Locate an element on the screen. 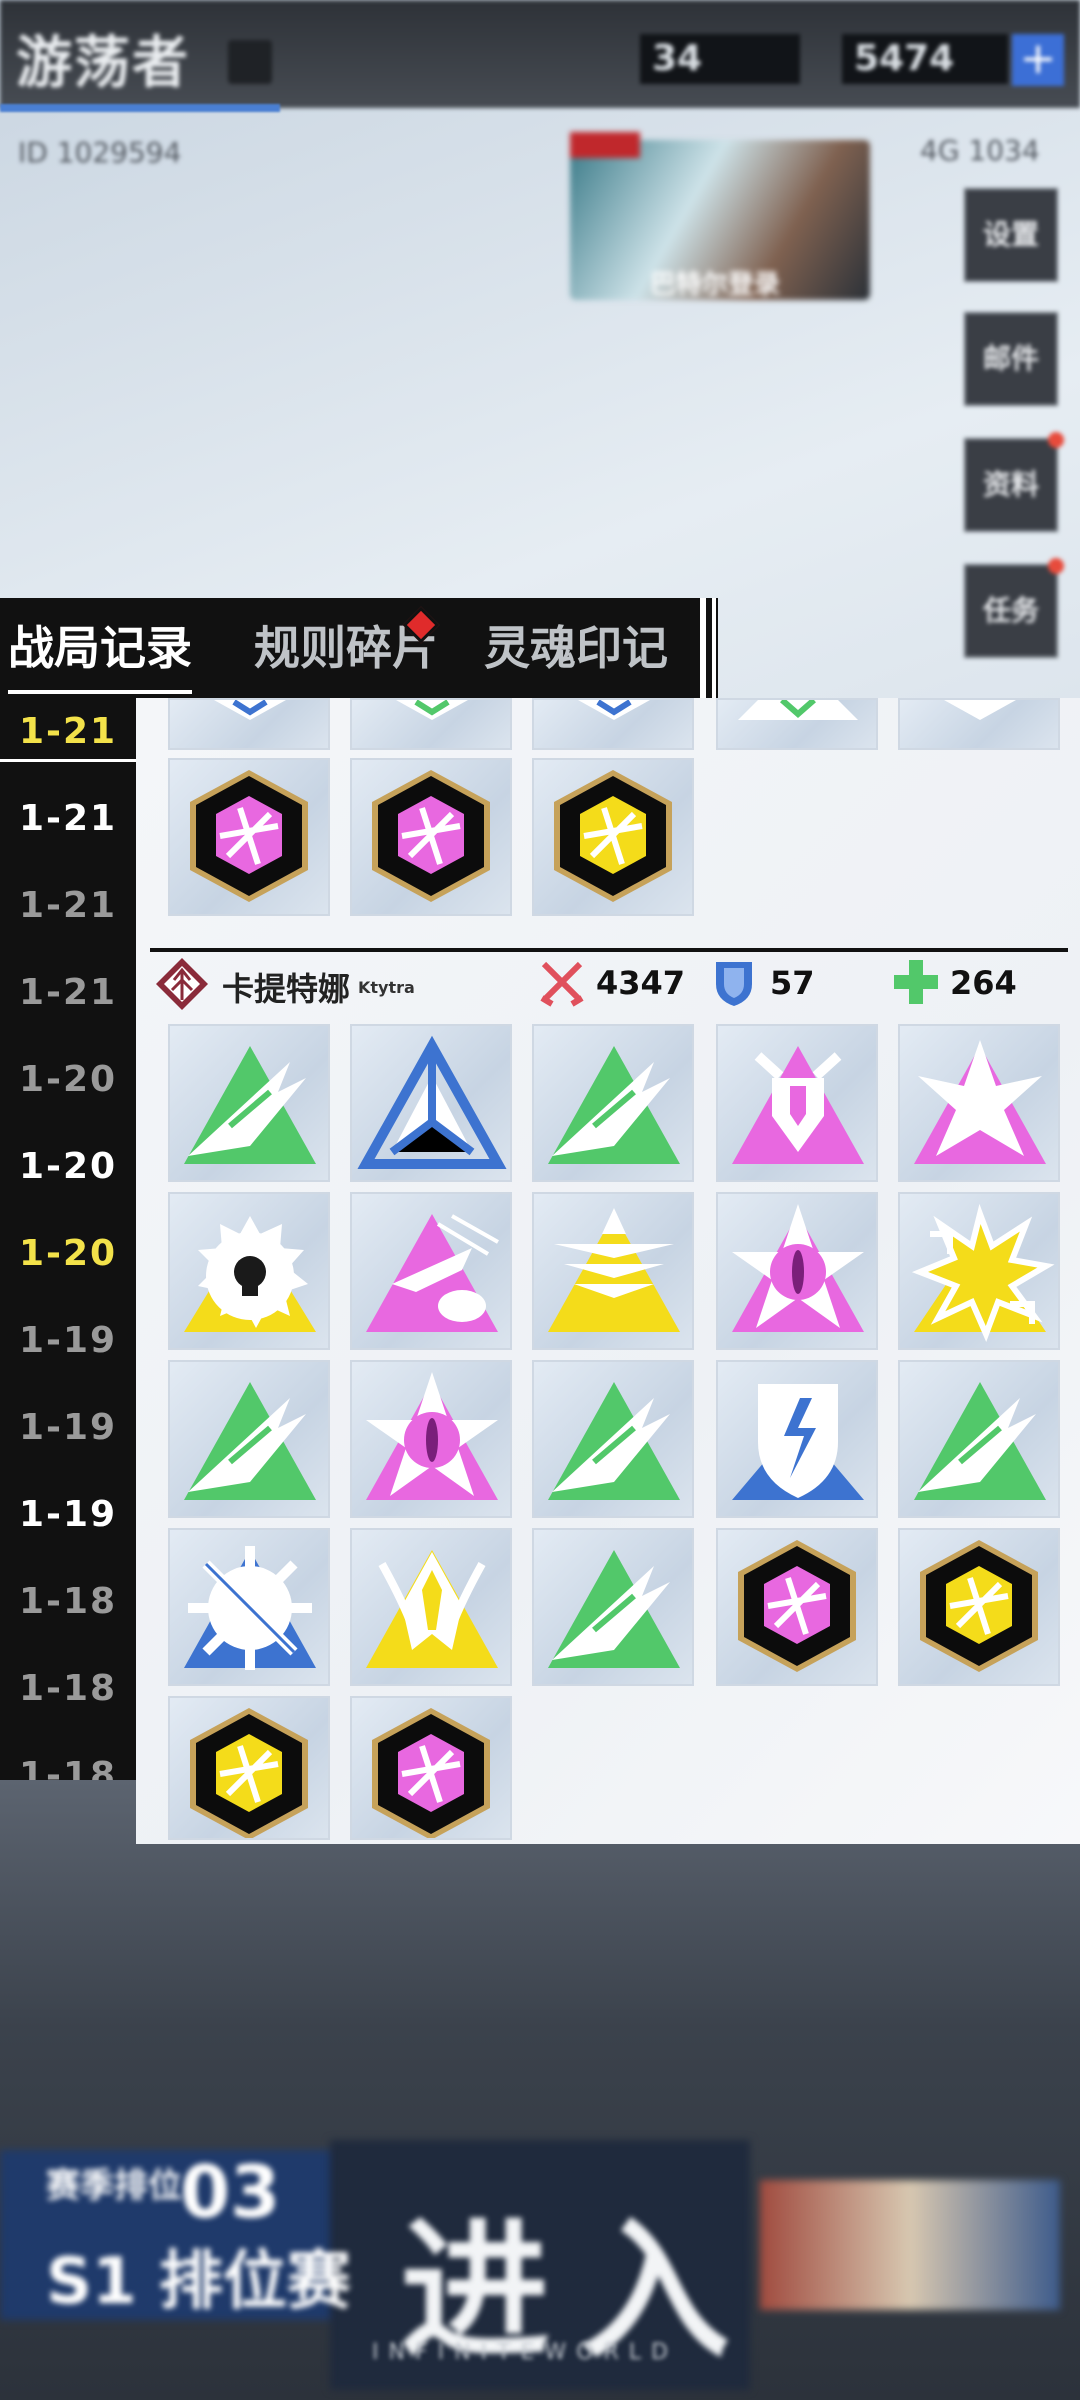  tri-flame-icon is located at coordinates (432, 1609).